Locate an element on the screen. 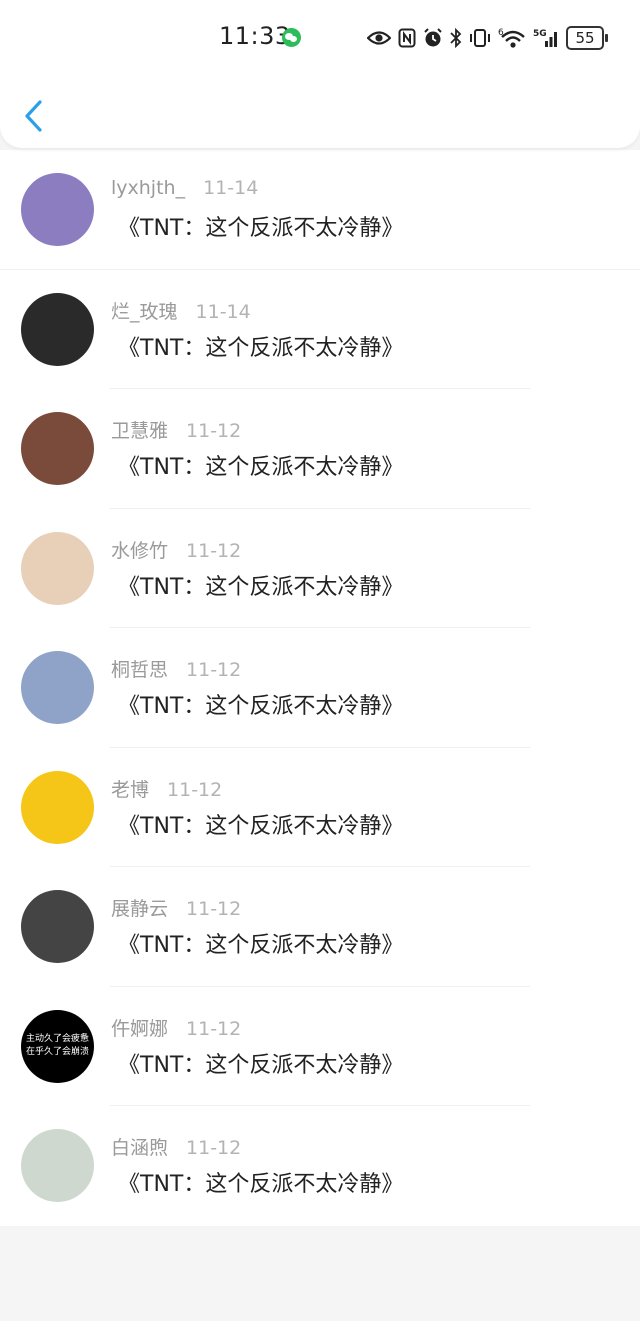 Image resolution: width=640 pixels, height=1321 pixels. user-name: 白涵煦 is located at coordinates (139, 1148).